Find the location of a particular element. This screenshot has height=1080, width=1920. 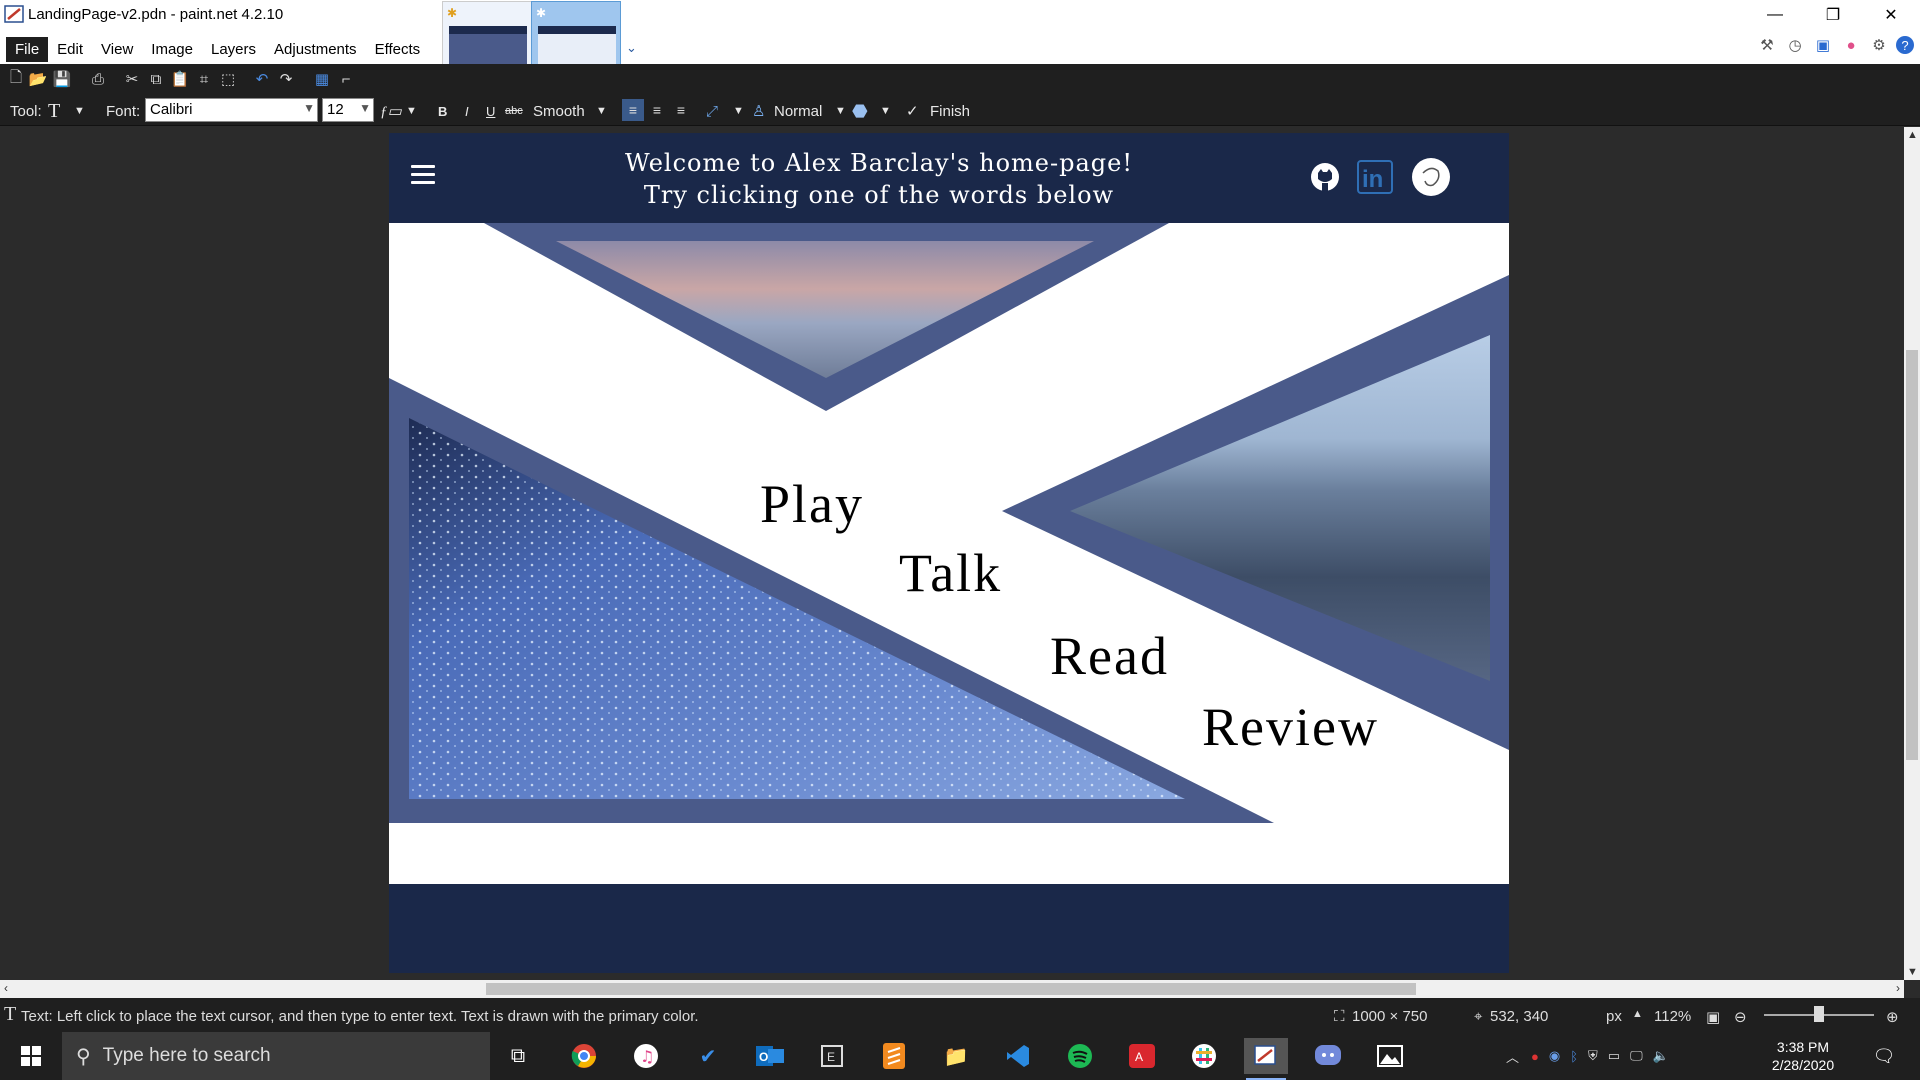

tabs-overflow-chevron-icon: ⌄ is located at coordinates (631, 48).